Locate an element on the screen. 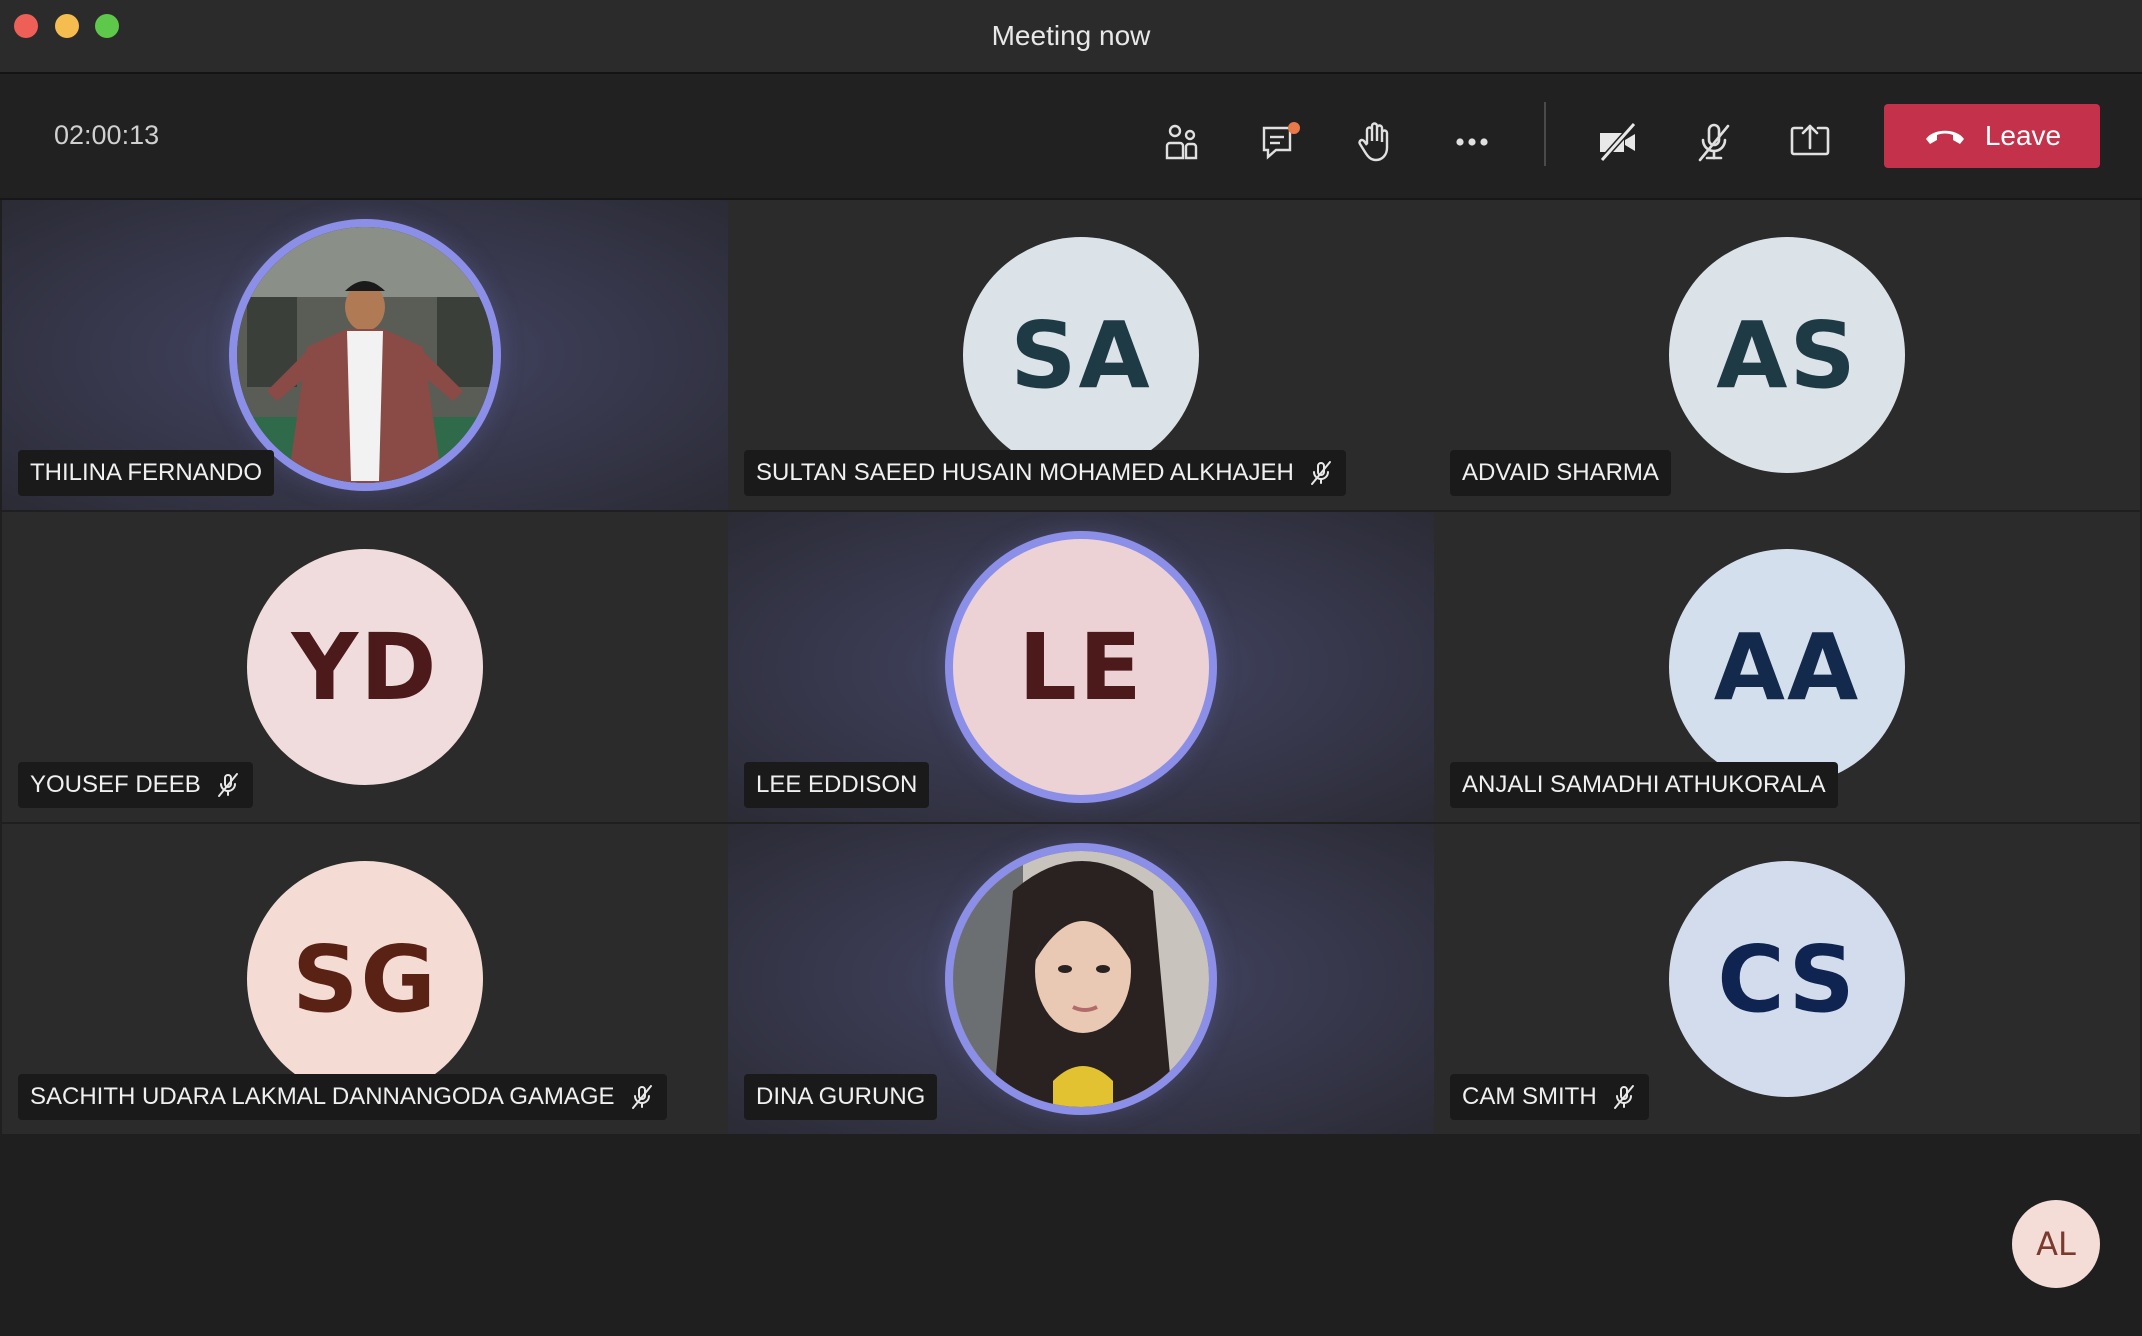  chat-icon is located at coordinates (1281, 141).